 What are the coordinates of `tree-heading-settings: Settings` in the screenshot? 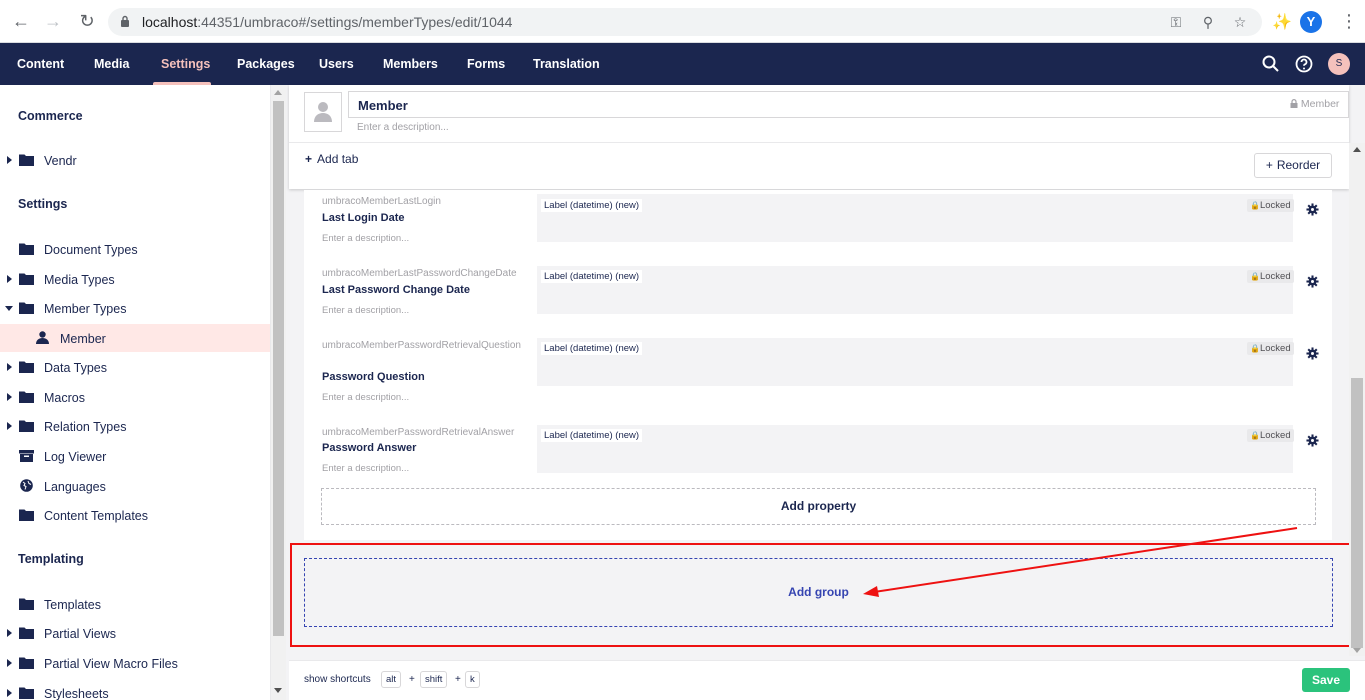 It's located at (42, 204).